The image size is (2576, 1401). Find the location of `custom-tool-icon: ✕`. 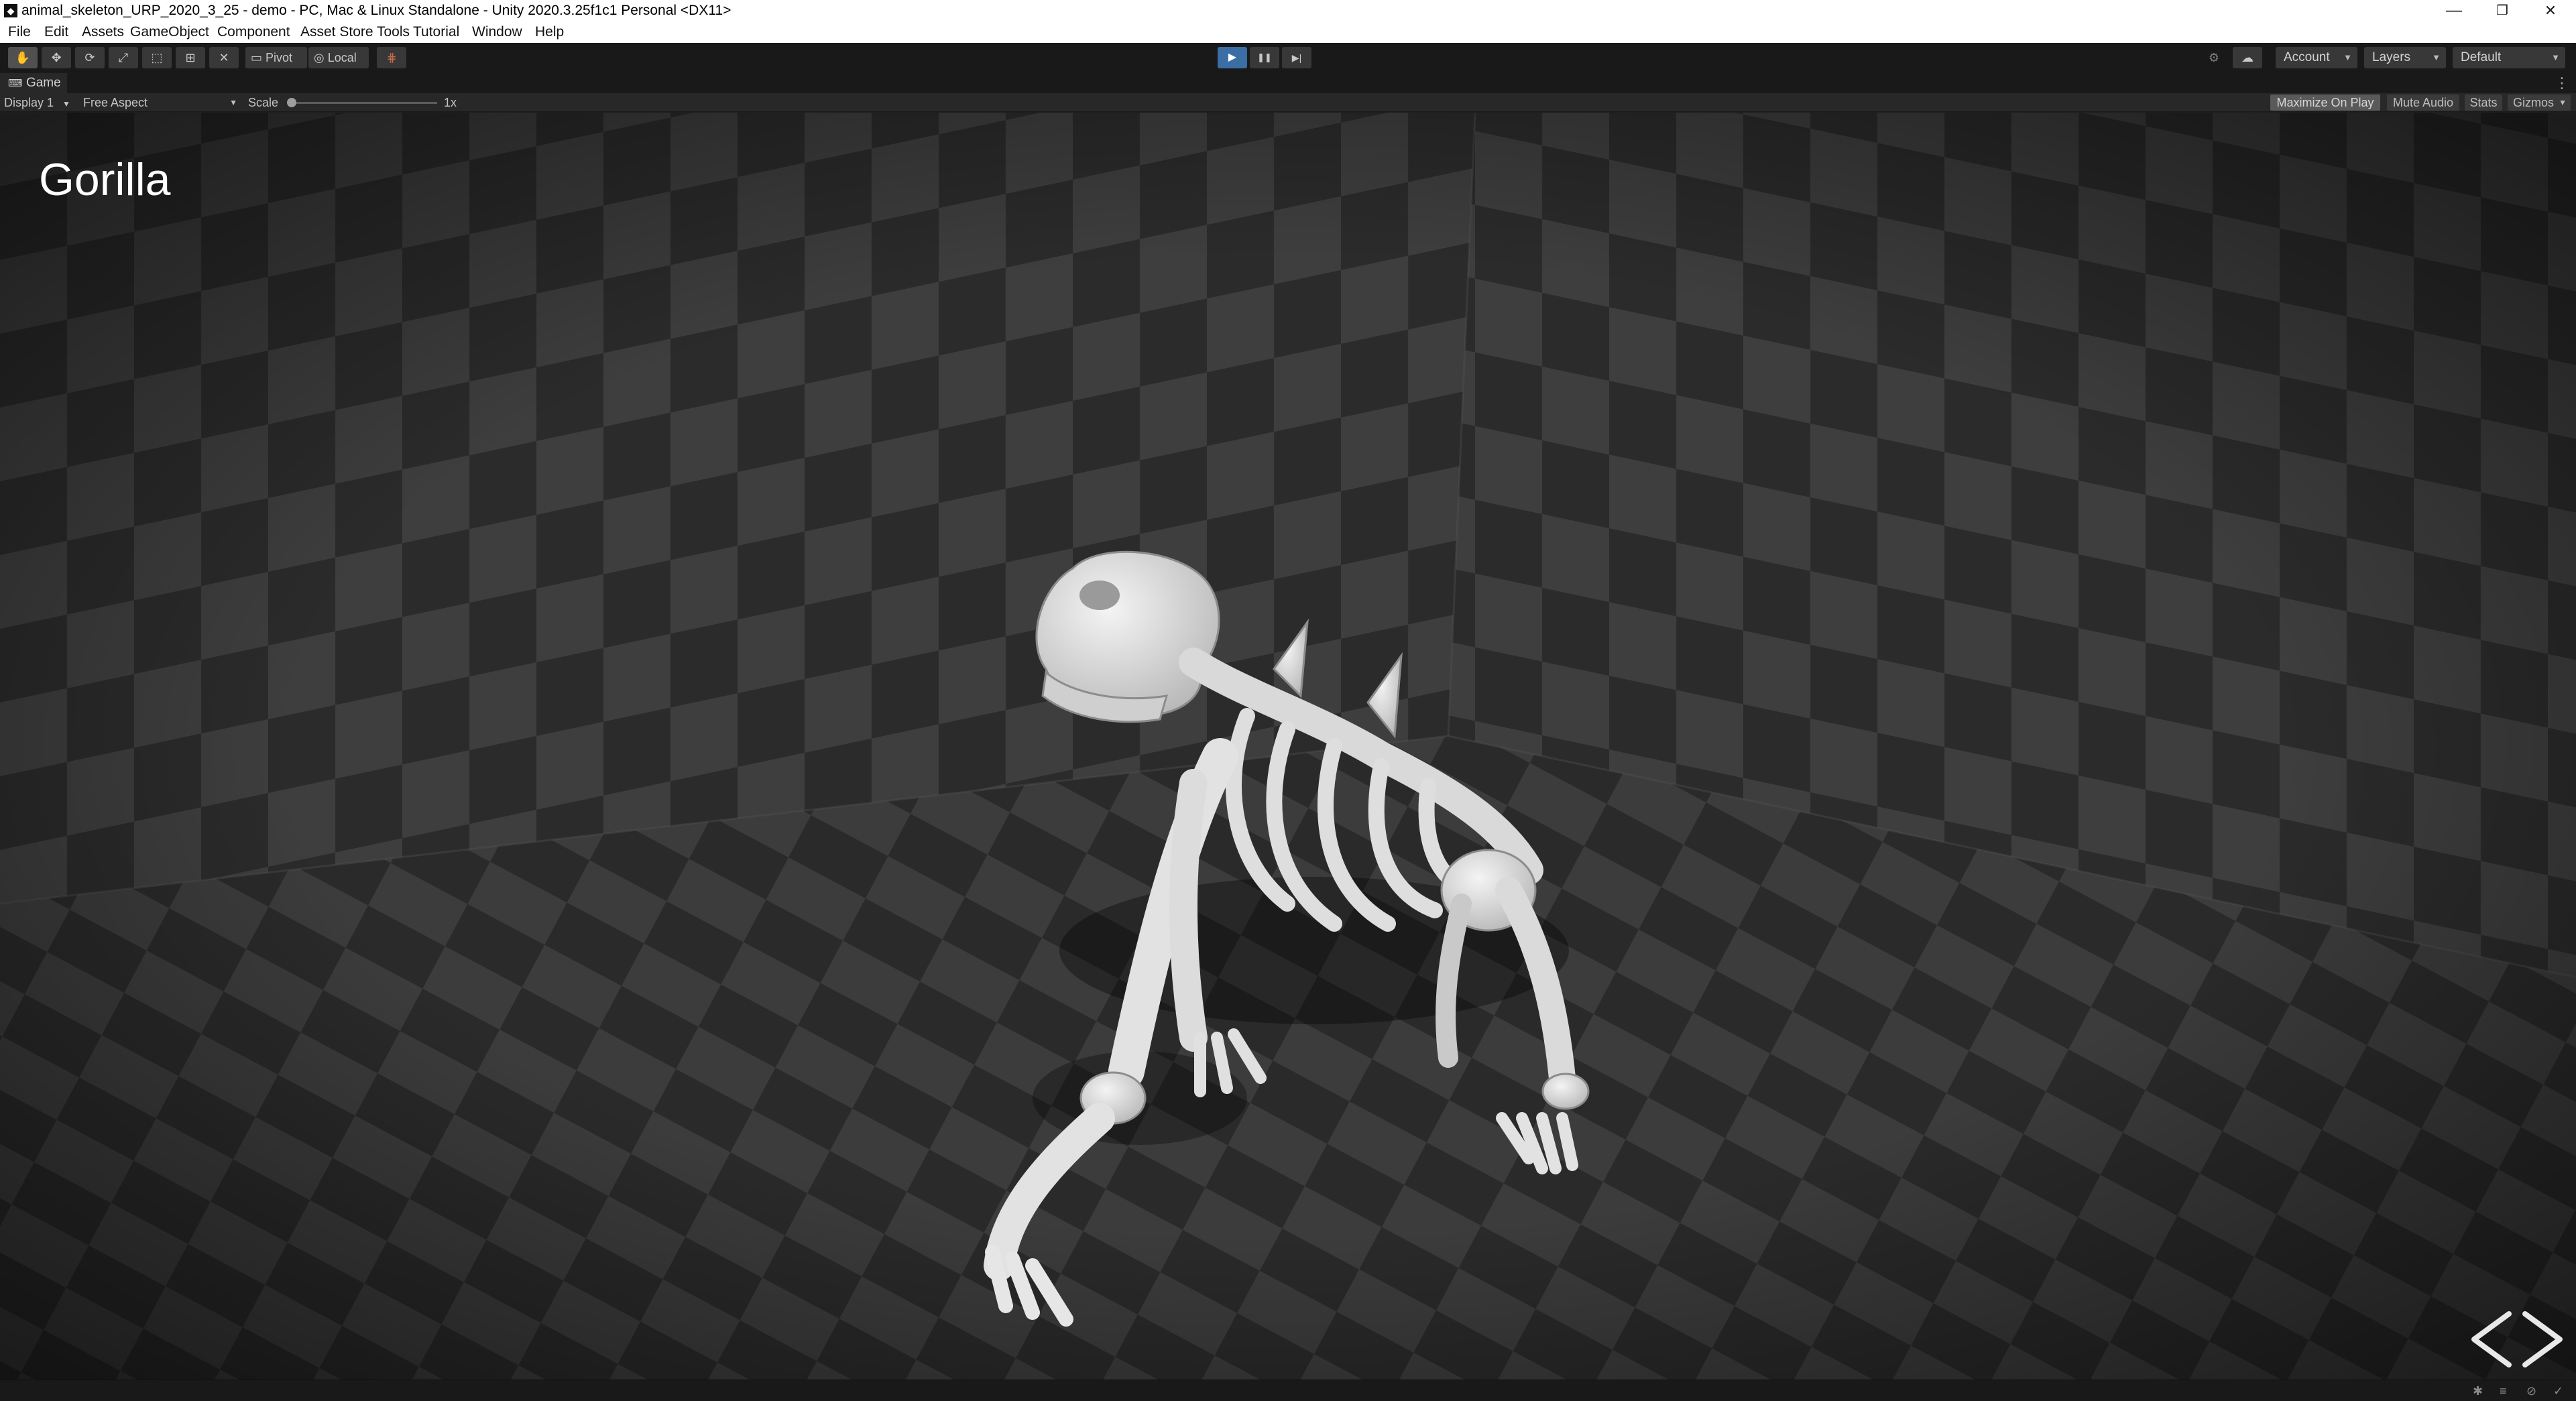

custom-tool-icon: ✕ is located at coordinates (224, 58).